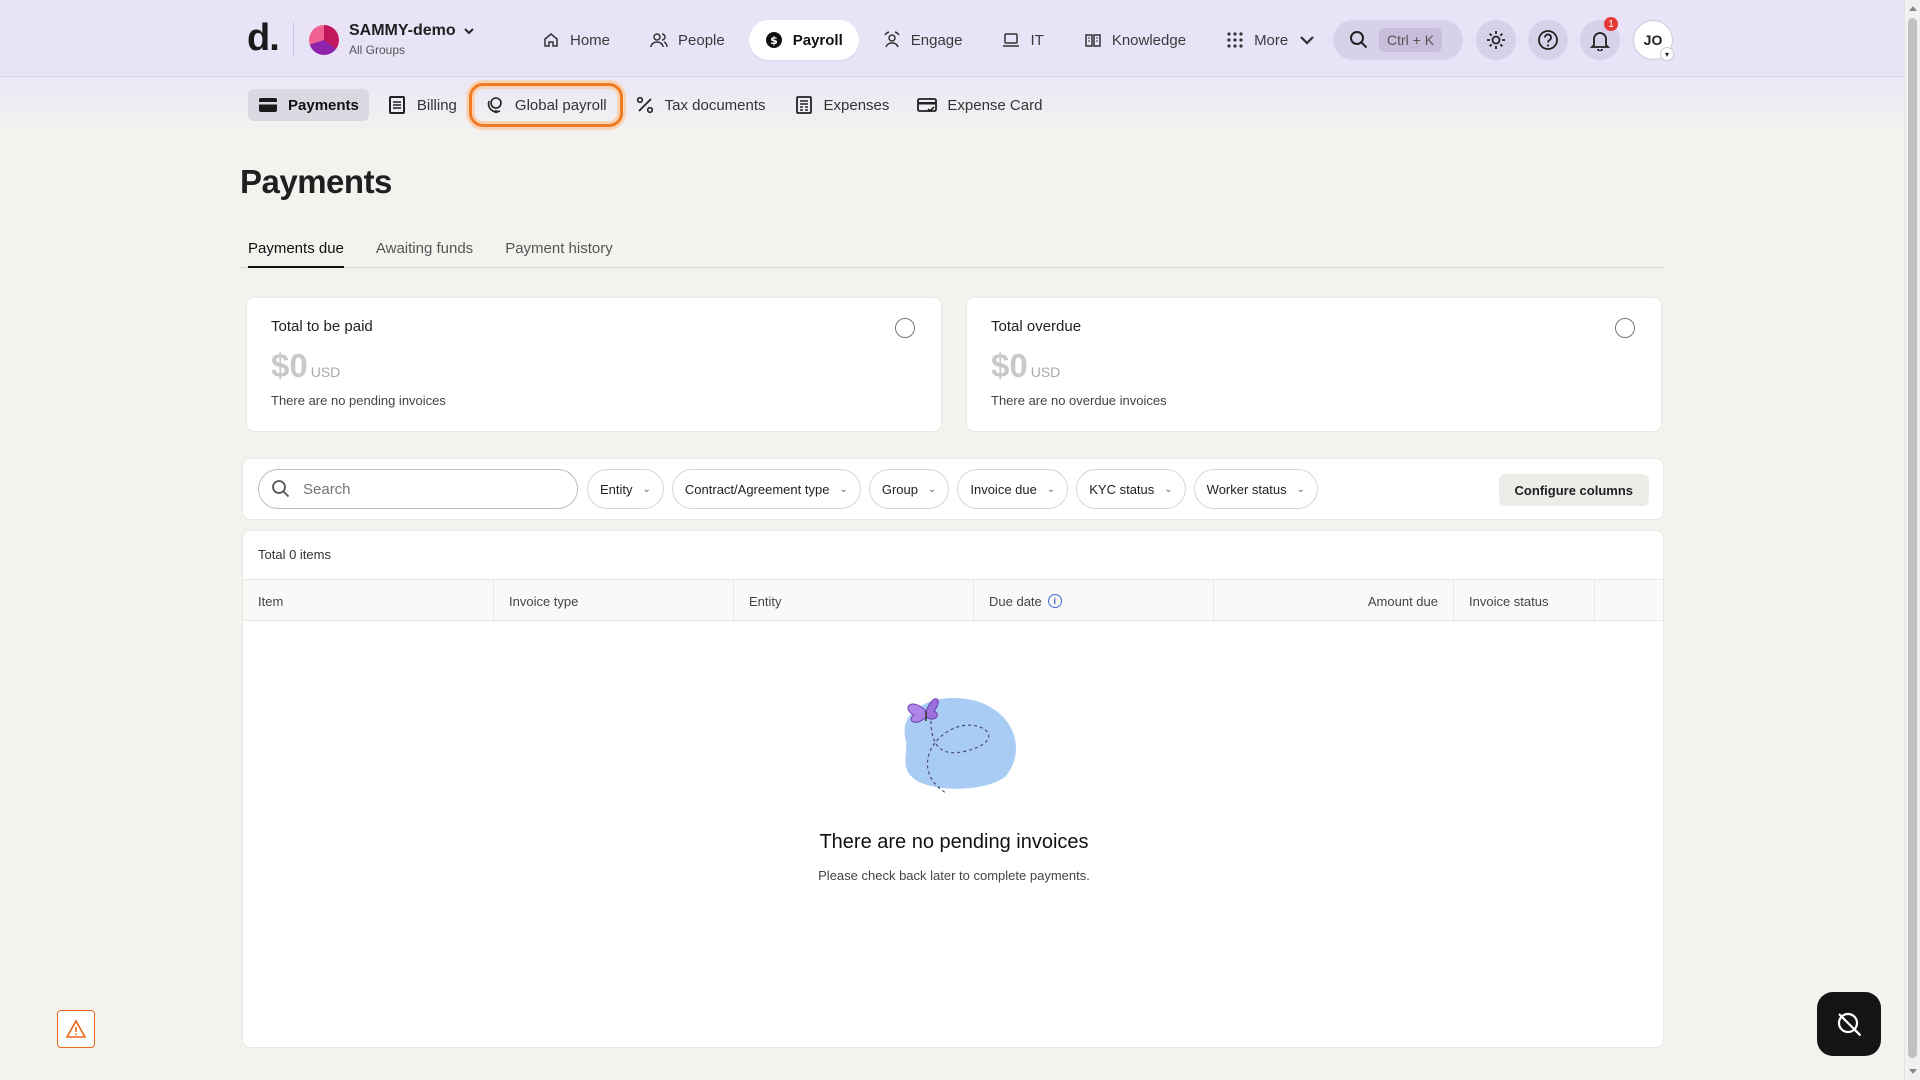 The image size is (1920, 1080). I want to click on gear-icon, so click(1496, 40).